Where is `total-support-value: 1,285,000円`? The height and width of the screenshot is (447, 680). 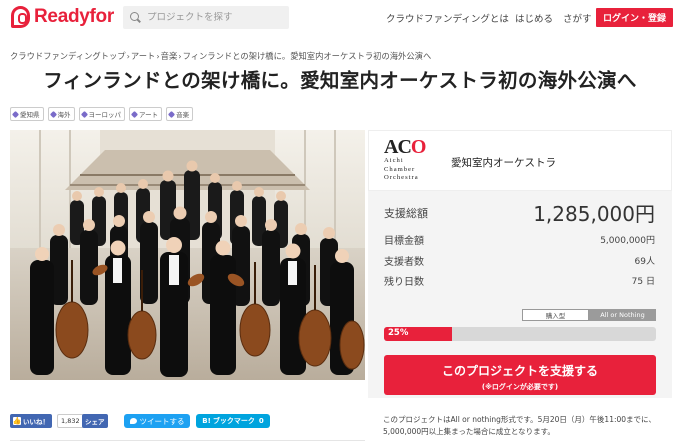
total-support-value: 1,285,000円 is located at coordinates (594, 214).